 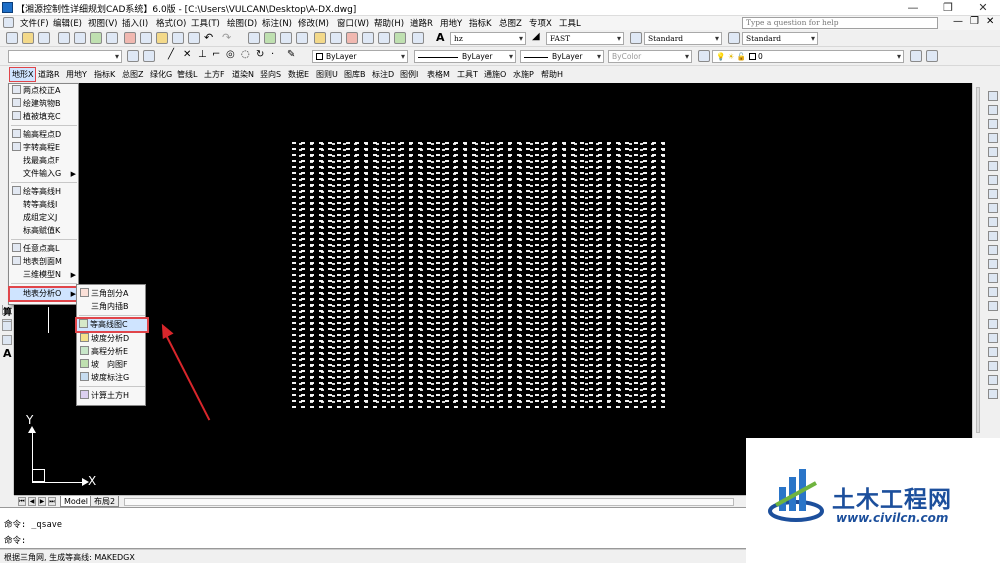 What do you see at coordinates (993, 380) in the screenshot?
I see `hatch-back-icon` at bounding box center [993, 380].